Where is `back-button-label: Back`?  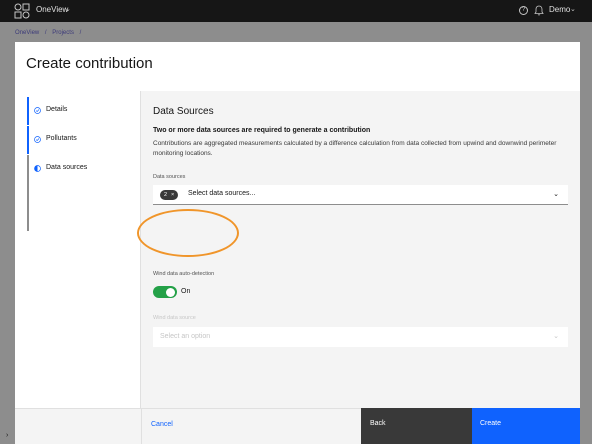
back-button-label: Back is located at coordinates (378, 423).